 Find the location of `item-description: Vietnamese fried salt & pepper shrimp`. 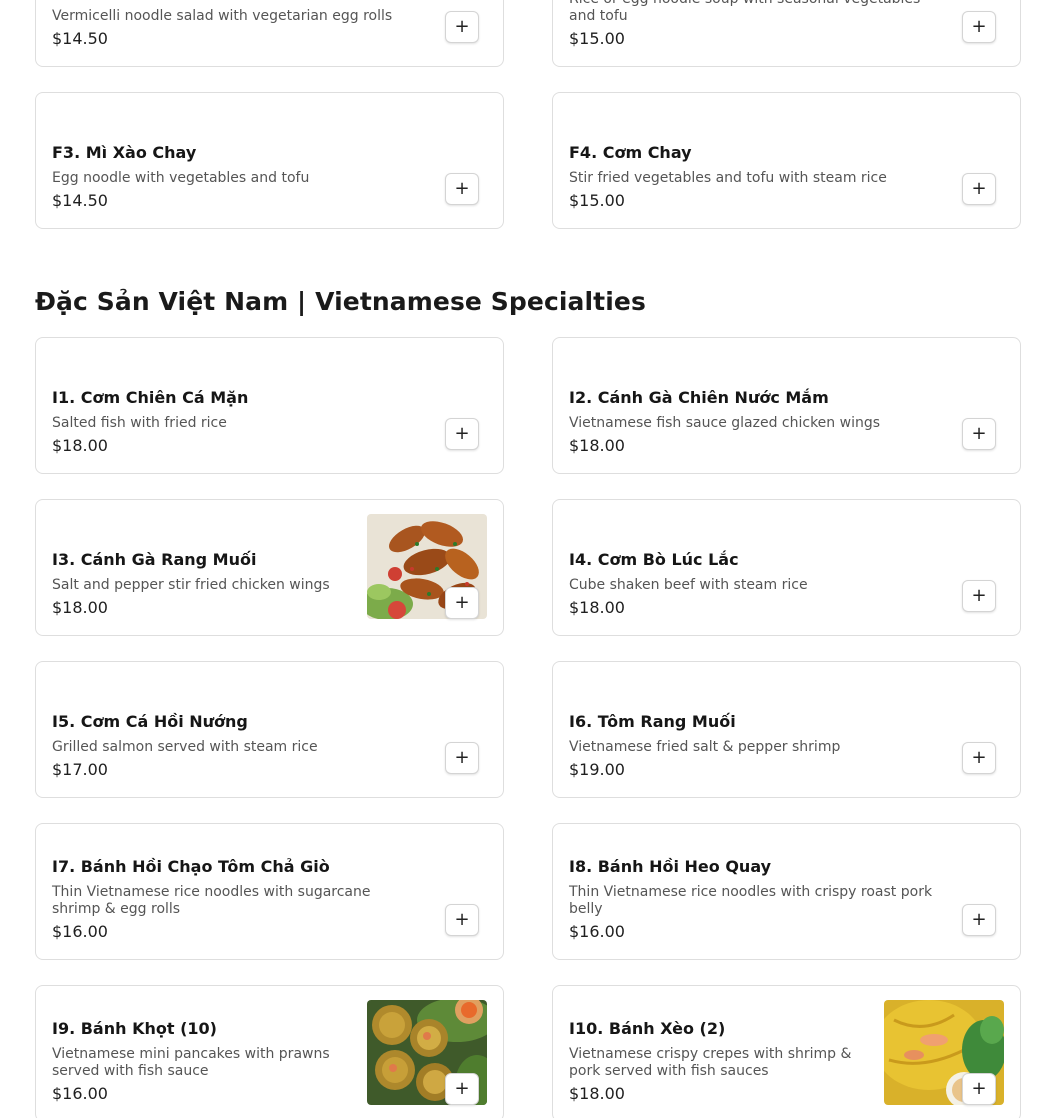

item-description: Vietnamese fried salt & pepper shrimp is located at coordinates (705, 747).